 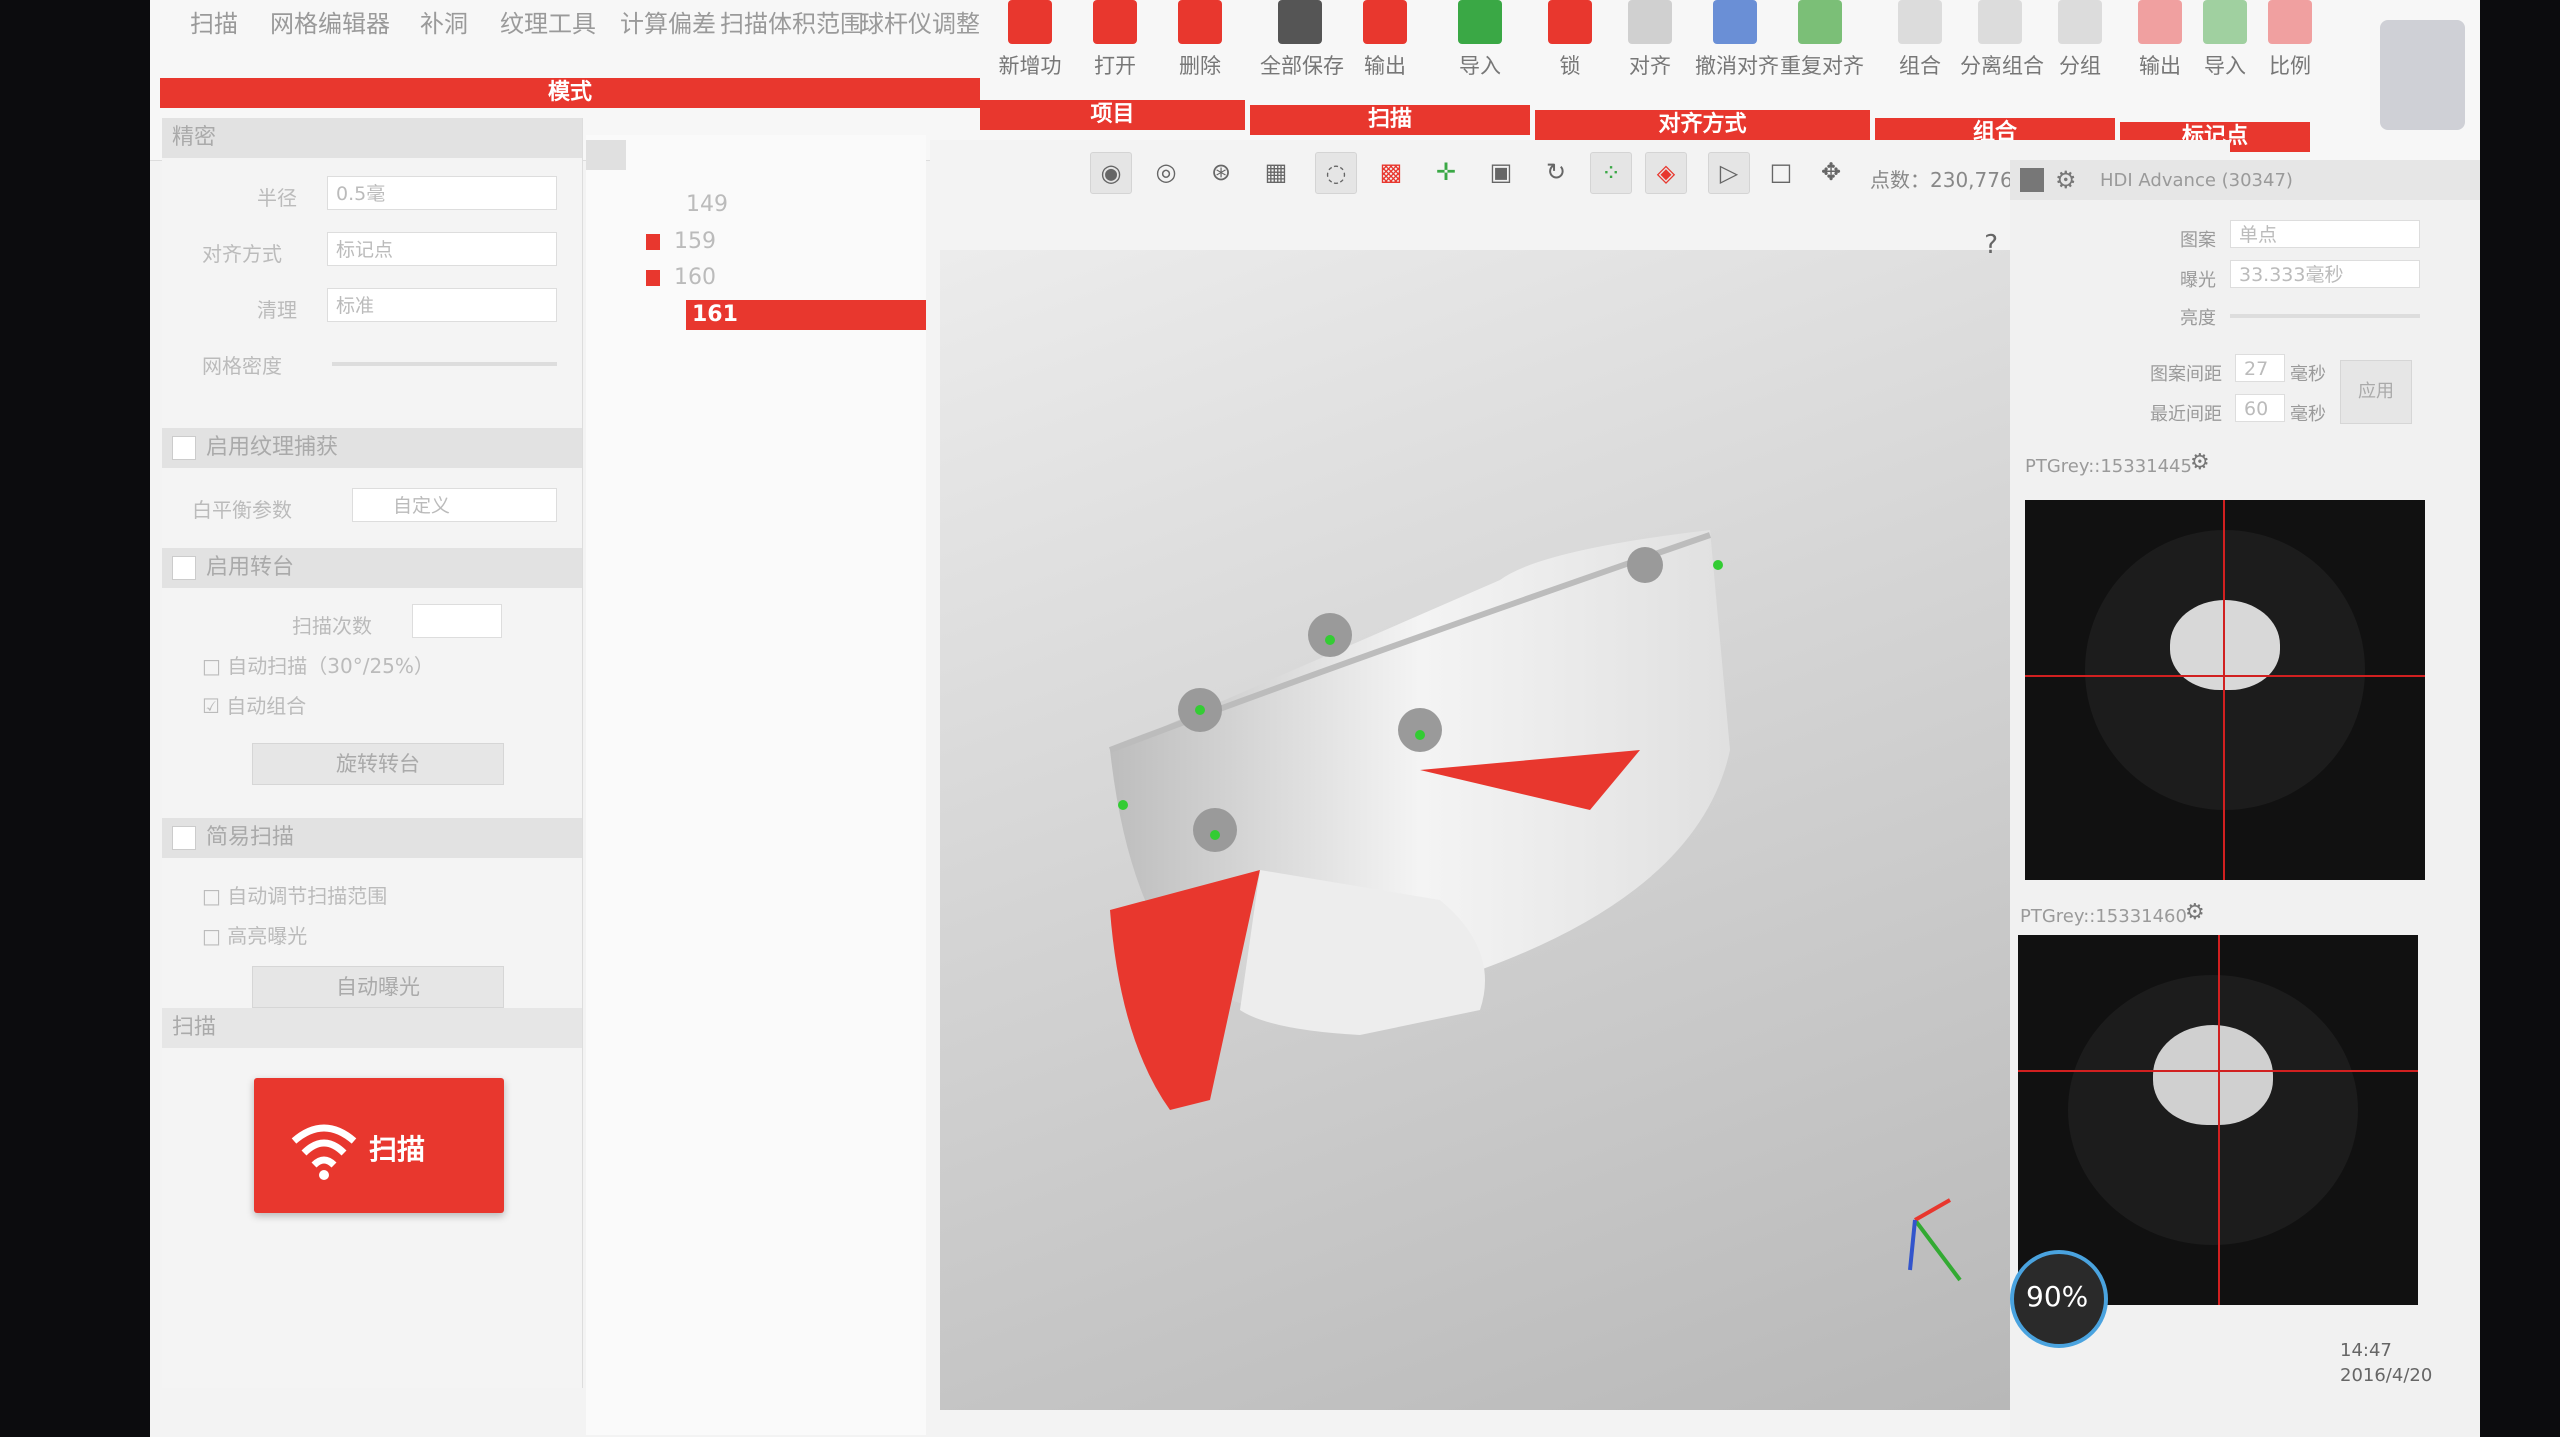 What do you see at coordinates (2290, 22) in the screenshot?
I see `scale-icon` at bounding box center [2290, 22].